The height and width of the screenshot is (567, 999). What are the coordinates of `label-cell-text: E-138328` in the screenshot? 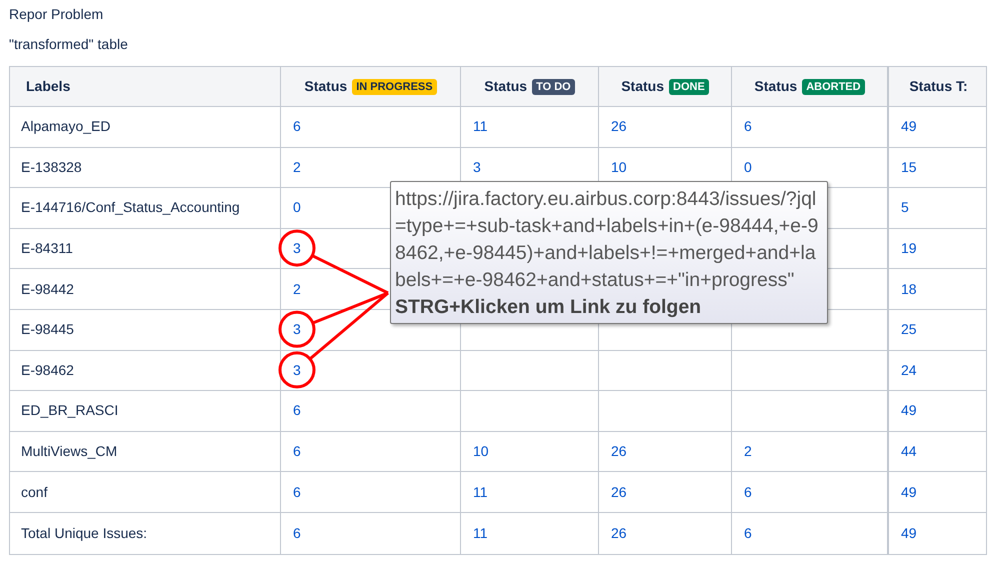 It's located at (51, 167).